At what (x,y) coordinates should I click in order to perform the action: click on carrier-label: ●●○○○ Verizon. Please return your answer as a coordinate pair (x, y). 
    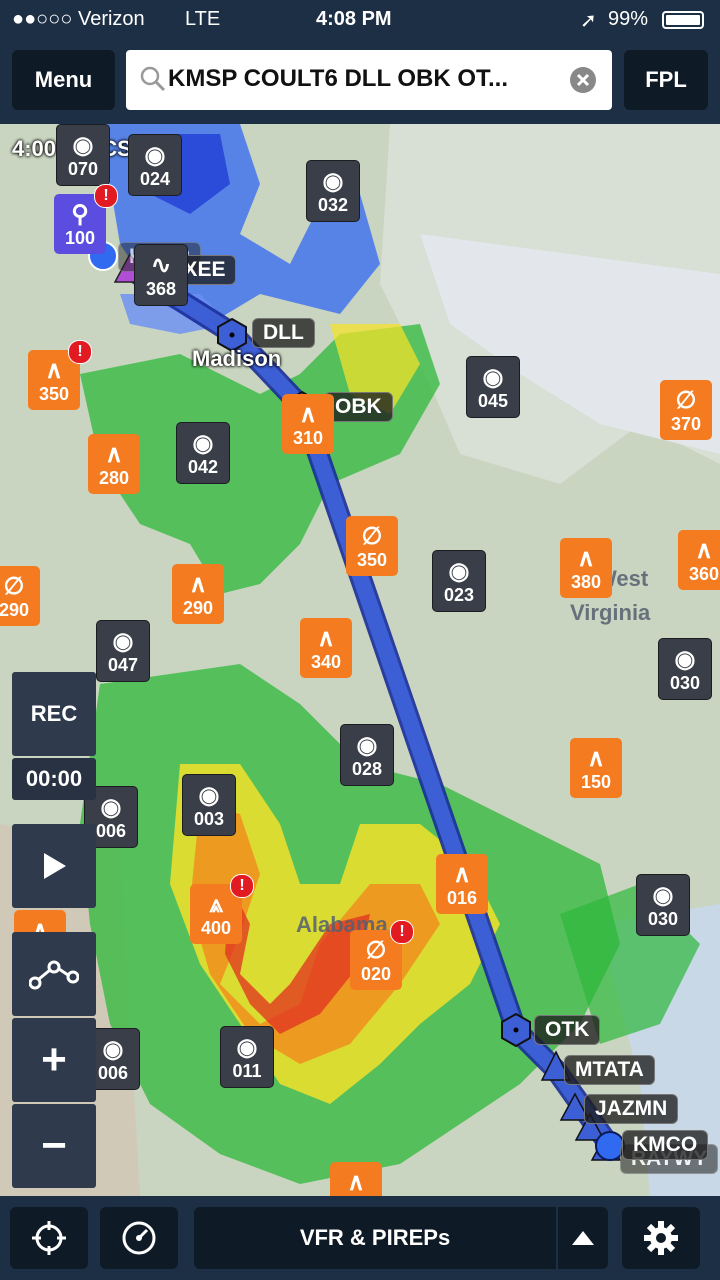
    Looking at the image, I should click on (78, 19).